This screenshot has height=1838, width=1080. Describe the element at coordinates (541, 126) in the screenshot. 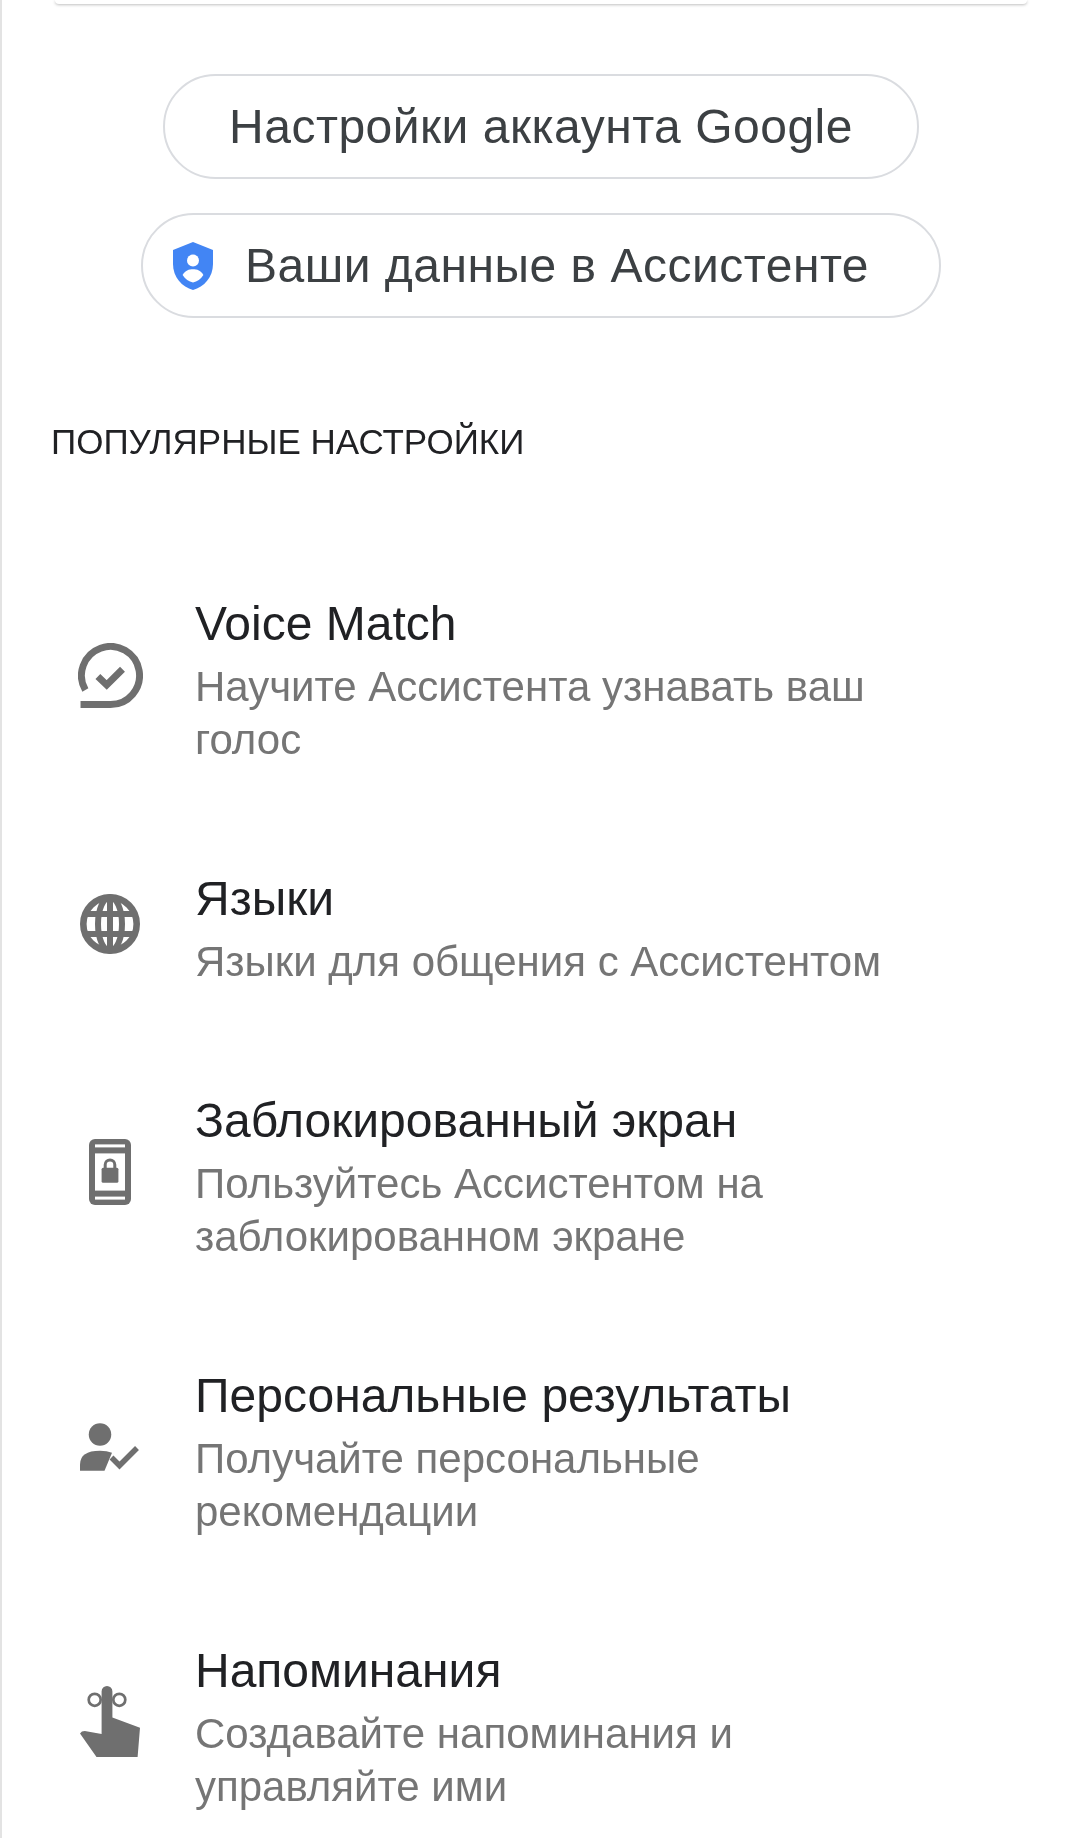

I see `pill-button: Настройки аккаунта Google` at that location.